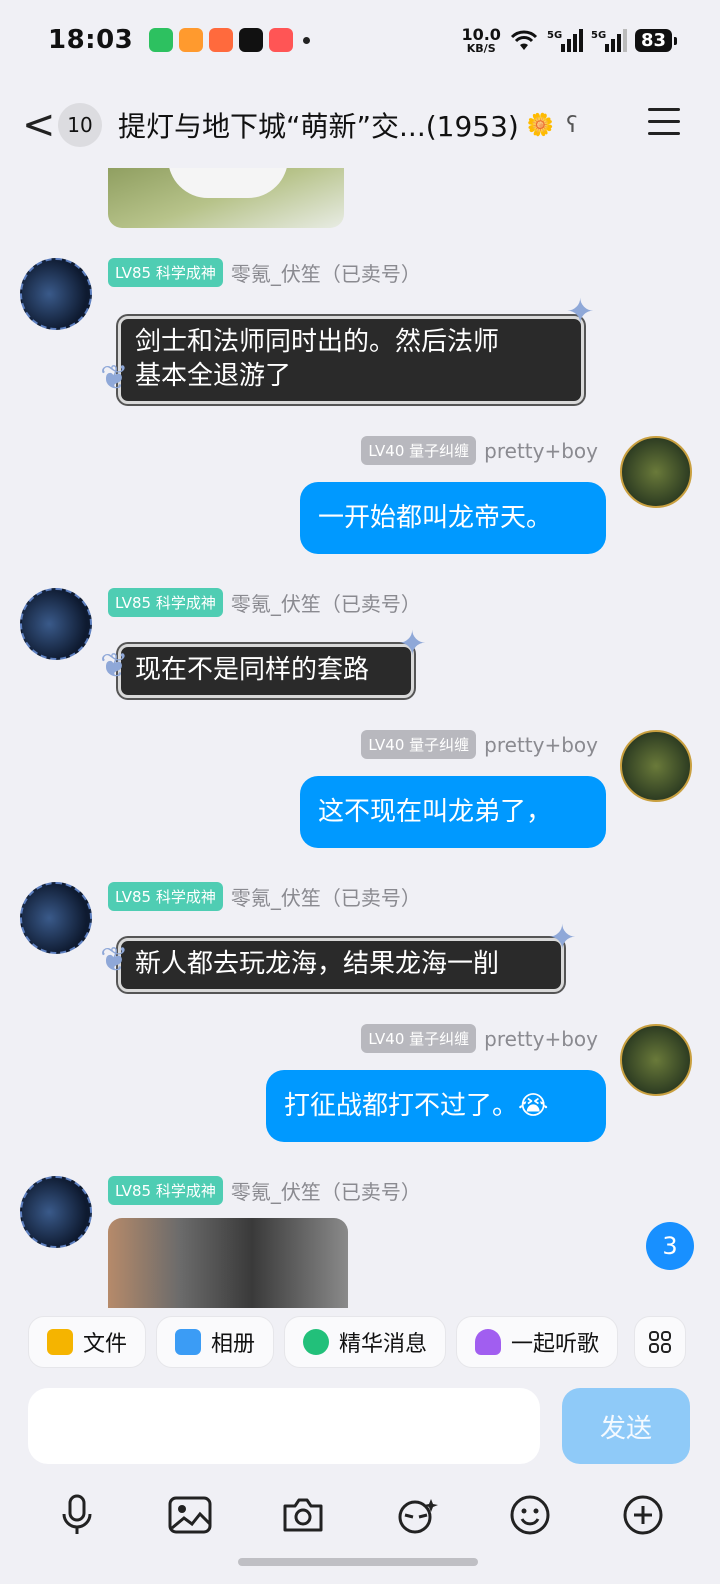  I want to click on headphones-icon, so click(488, 1342).